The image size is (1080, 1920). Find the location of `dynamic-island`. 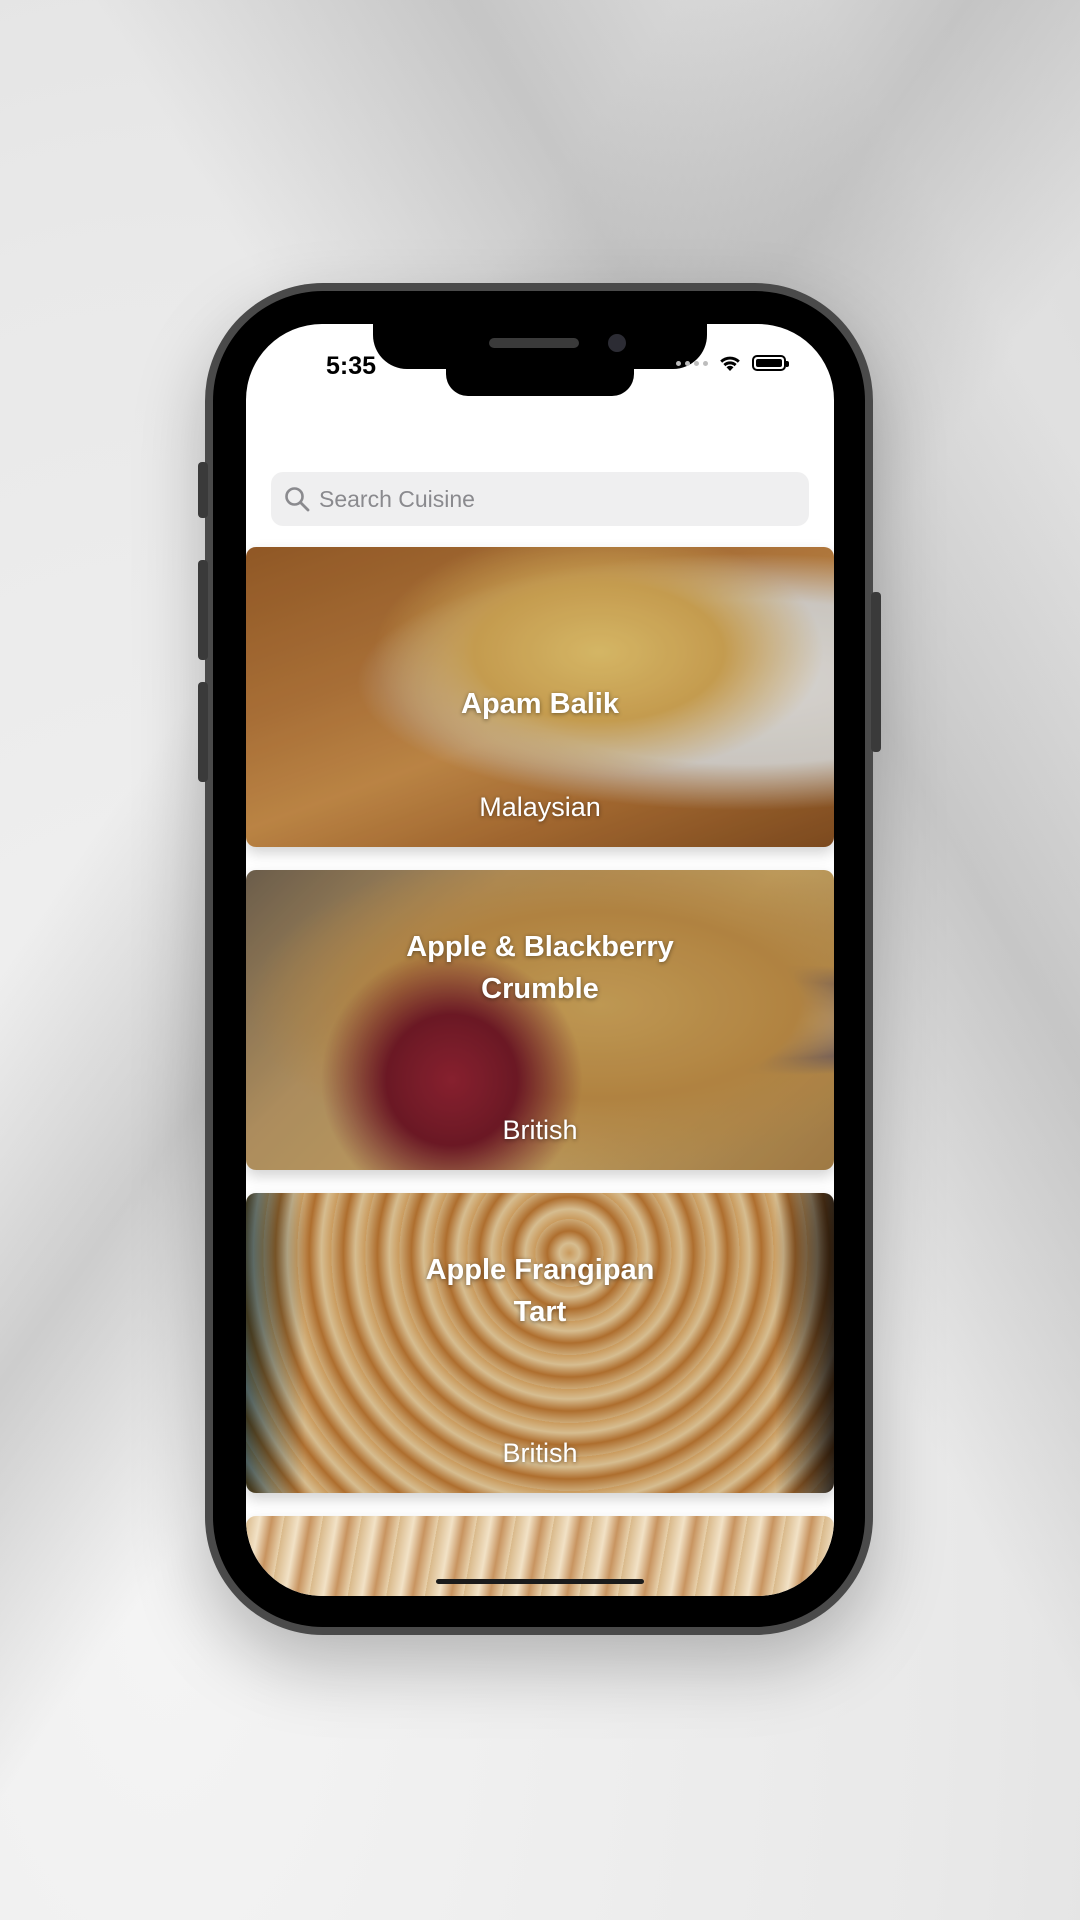

dynamic-island is located at coordinates (540, 380).